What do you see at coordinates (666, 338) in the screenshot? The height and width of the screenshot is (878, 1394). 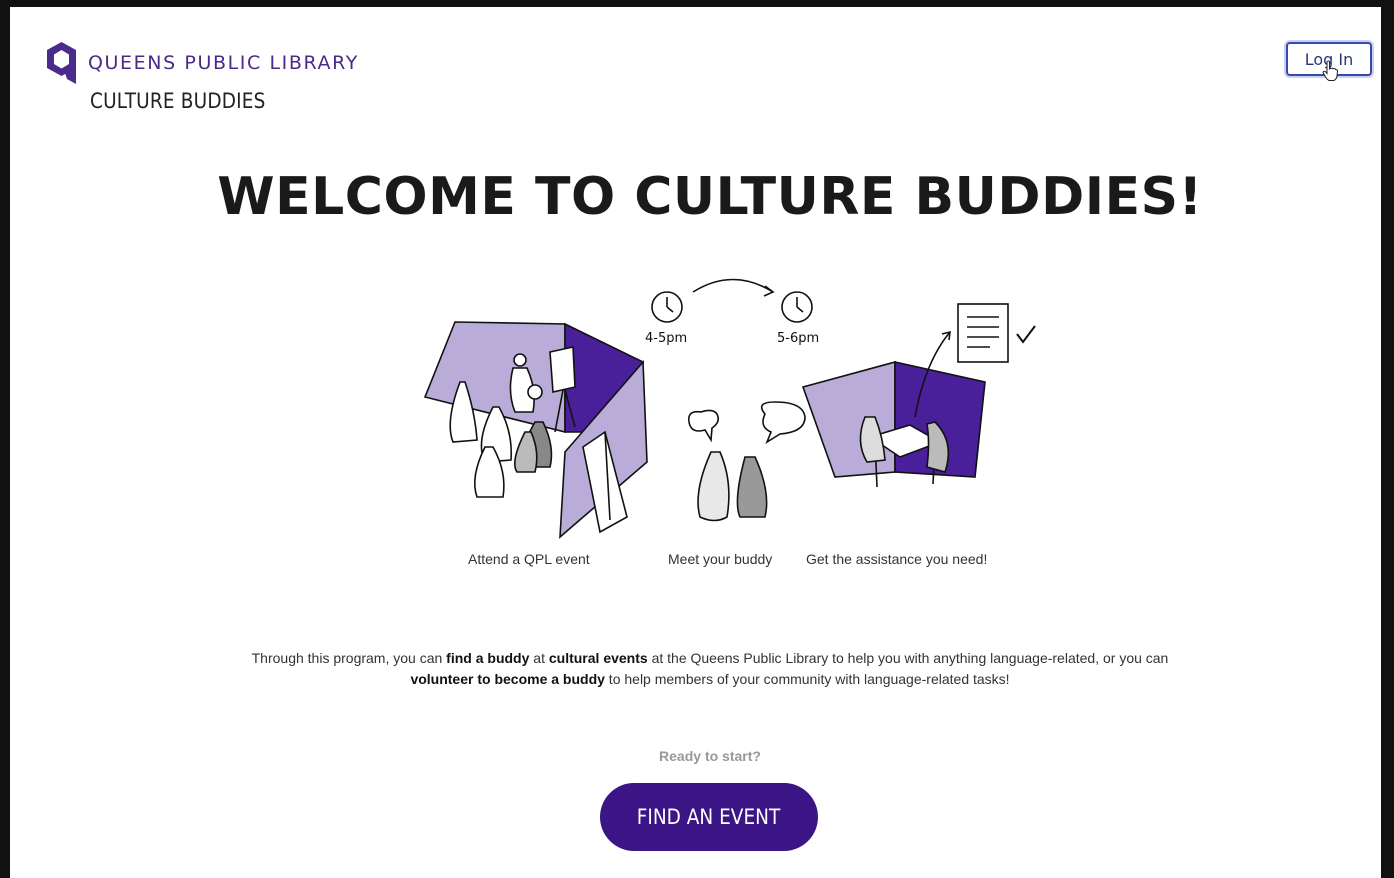 I see `svg-text: 4-5pm` at bounding box center [666, 338].